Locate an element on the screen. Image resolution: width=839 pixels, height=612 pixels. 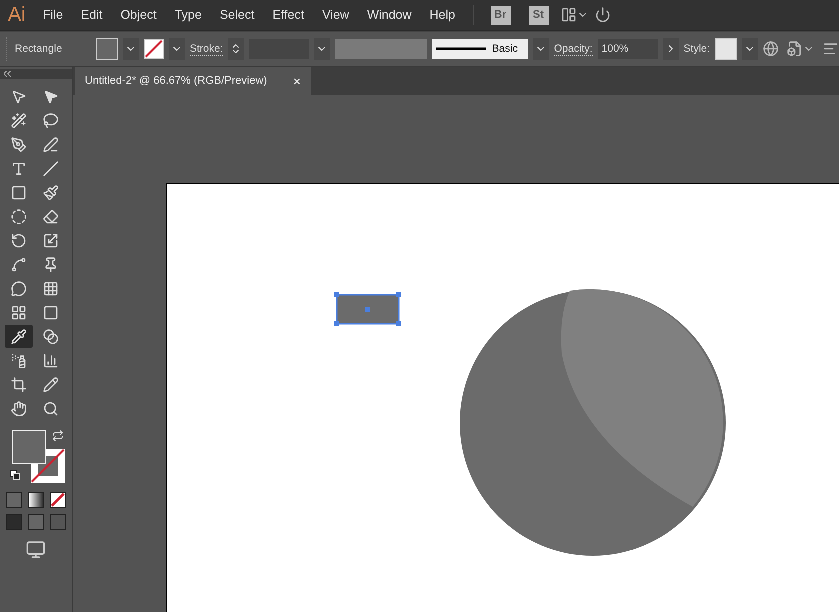
selection-box is located at coordinates (368, 309).